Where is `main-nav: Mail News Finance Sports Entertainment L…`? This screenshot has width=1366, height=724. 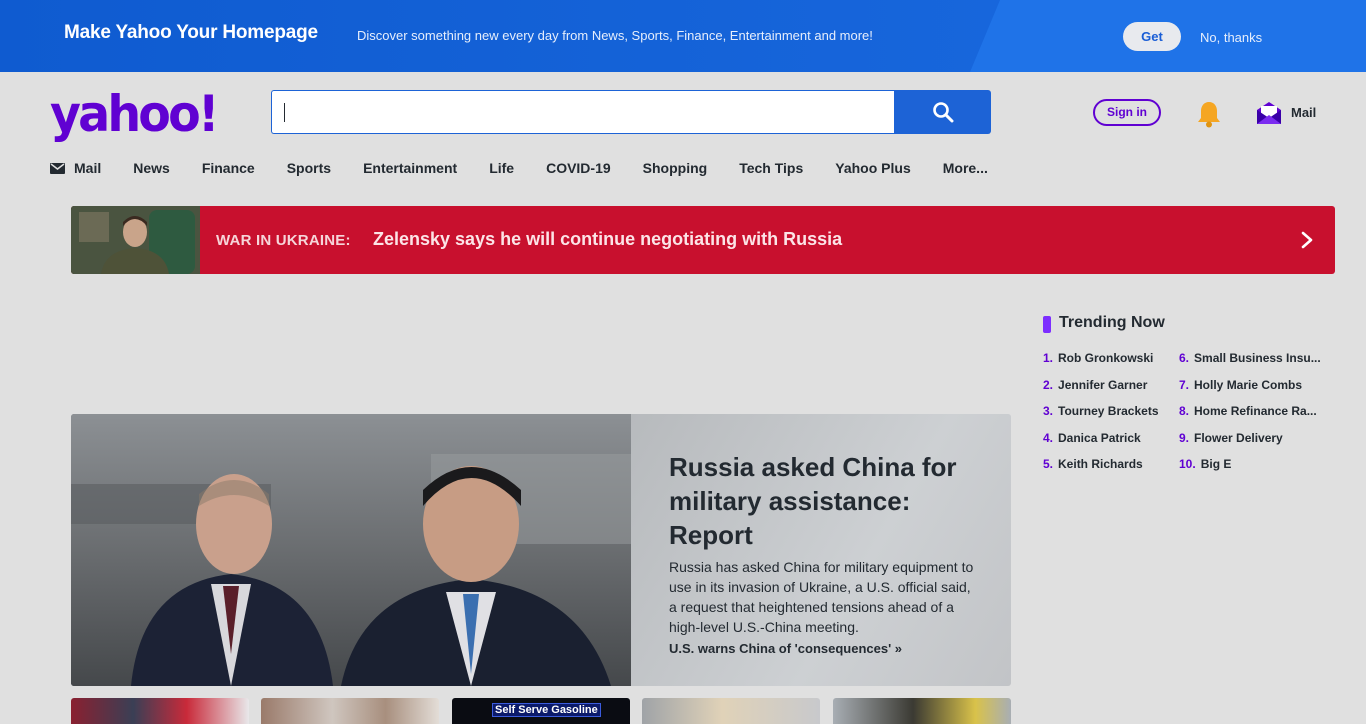 main-nav: Mail News Finance Sports Entertainment L… is located at coordinates (535, 168).